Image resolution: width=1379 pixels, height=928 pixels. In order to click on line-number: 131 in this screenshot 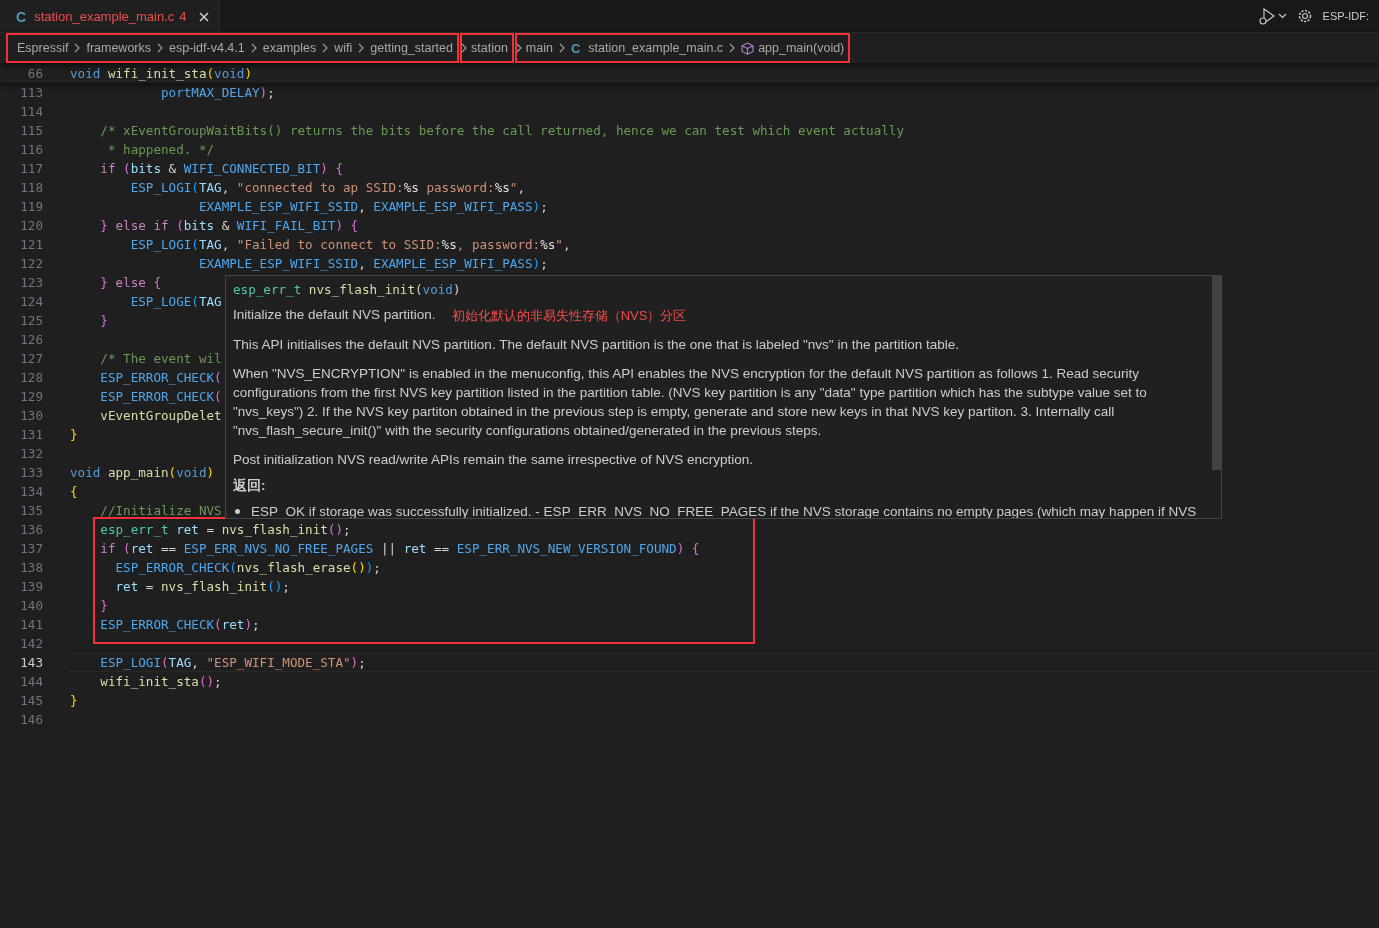, I will do `click(31, 434)`.